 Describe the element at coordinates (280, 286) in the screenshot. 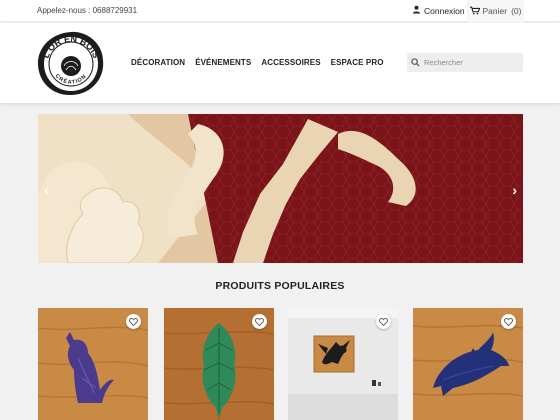

I see `section-title: PRODUITS POPULAIRES` at that location.